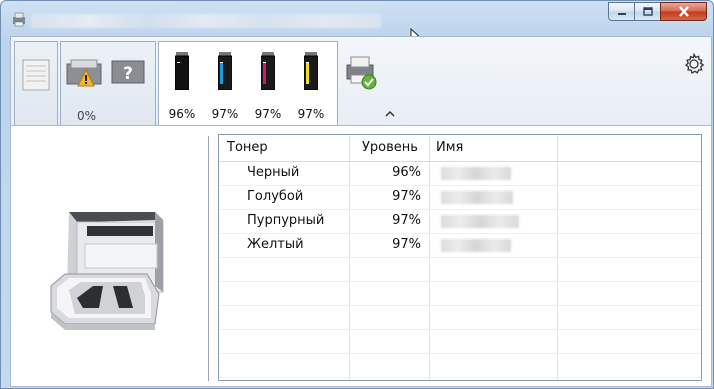  What do you see at coordinates (361, 73) in the screenshot?
I see `printer-ready-icon` at bounding box center [361, 73].